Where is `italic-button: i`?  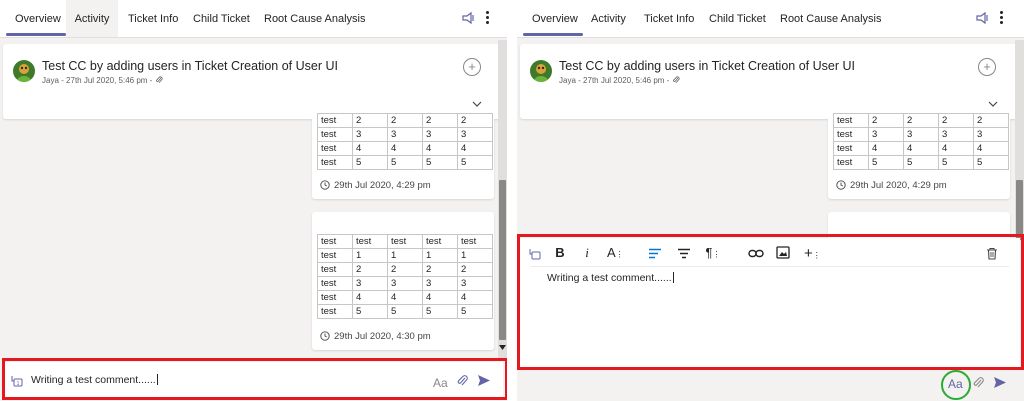 italic-button: i is located at coordinates (587, 253).